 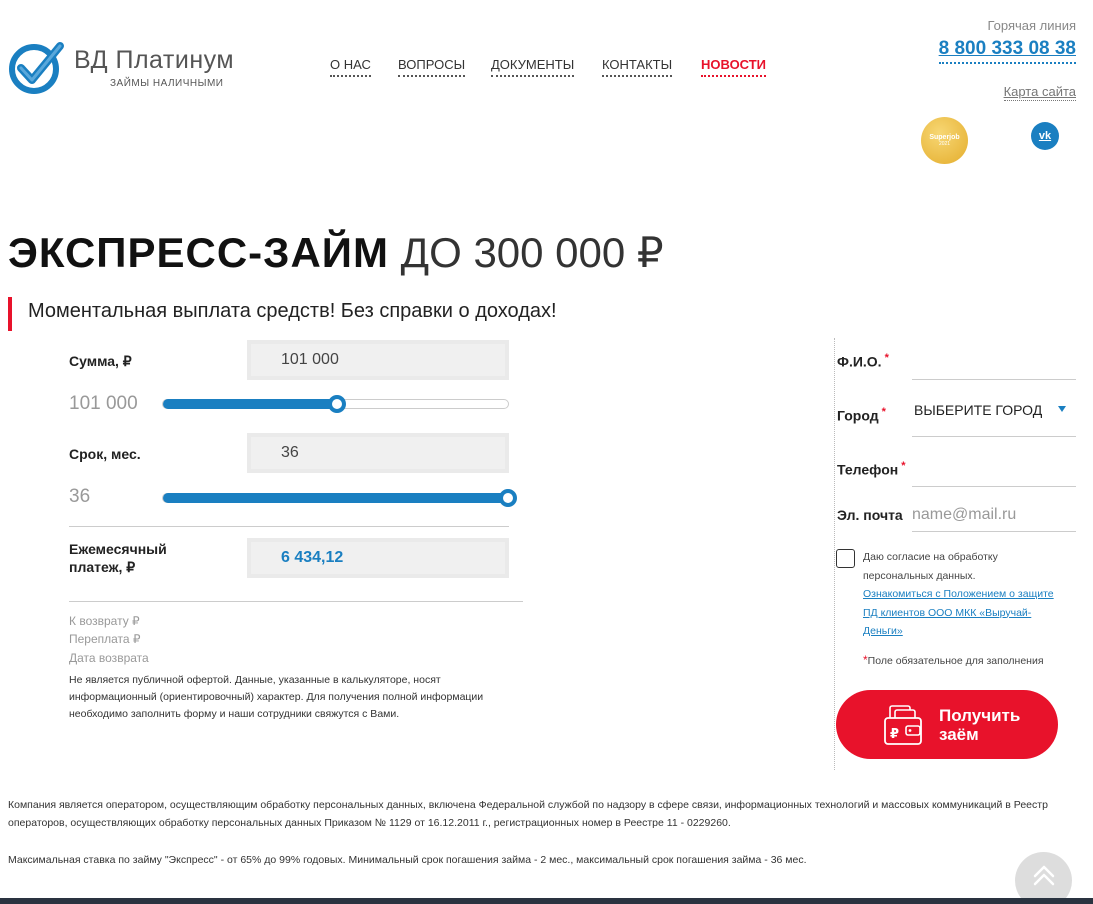 I want to click on amount-label: Сумма, ₽, so click(x=100, y=361).